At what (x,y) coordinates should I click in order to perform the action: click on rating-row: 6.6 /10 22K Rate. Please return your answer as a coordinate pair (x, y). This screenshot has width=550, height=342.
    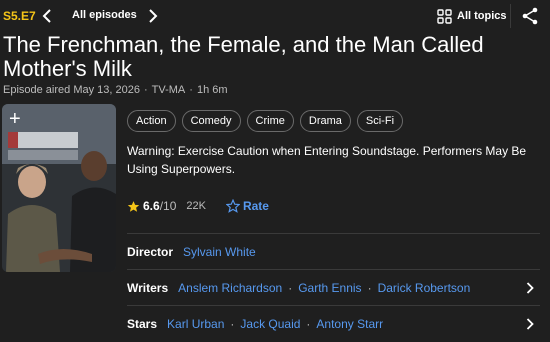
    Looking at the image, I should click on (198, 206).